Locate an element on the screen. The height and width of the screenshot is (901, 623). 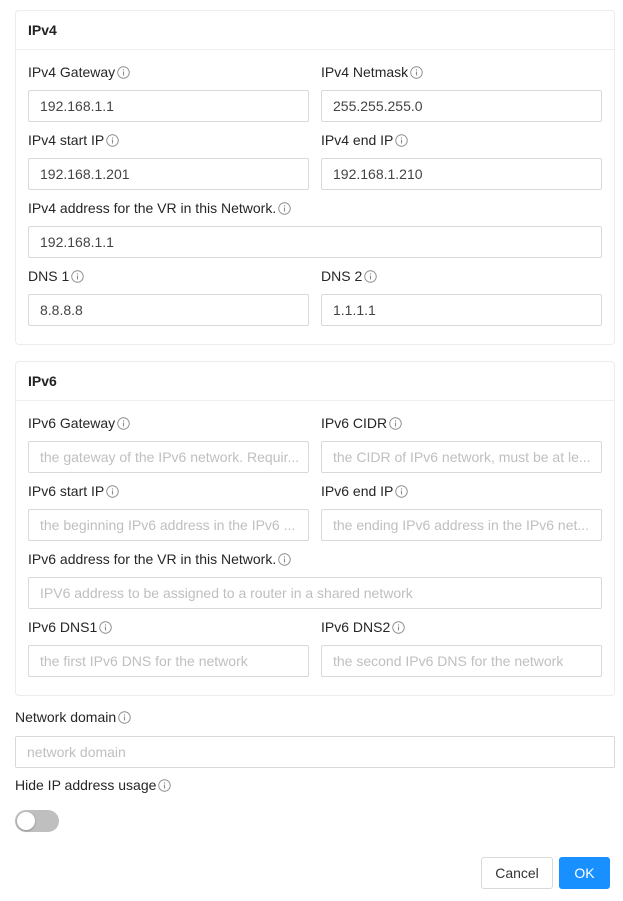
ipv6-end-ip-label: IPv6 end IP is located at coordinates (357, 491).